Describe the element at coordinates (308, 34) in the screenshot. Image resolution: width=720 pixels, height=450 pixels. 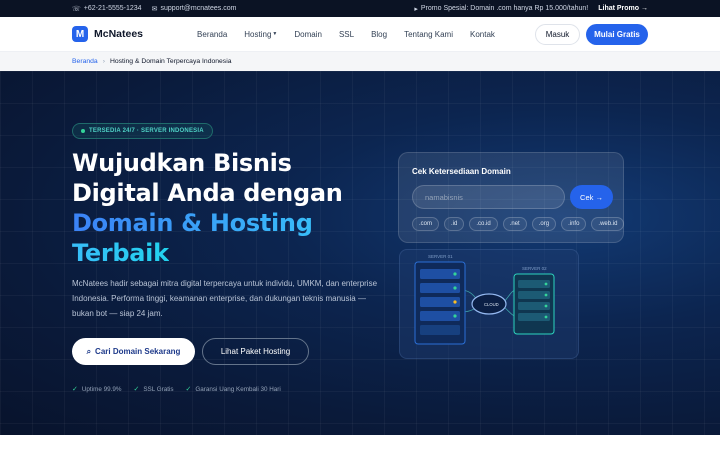
I see `nav-item-domain: Domain` at that location.